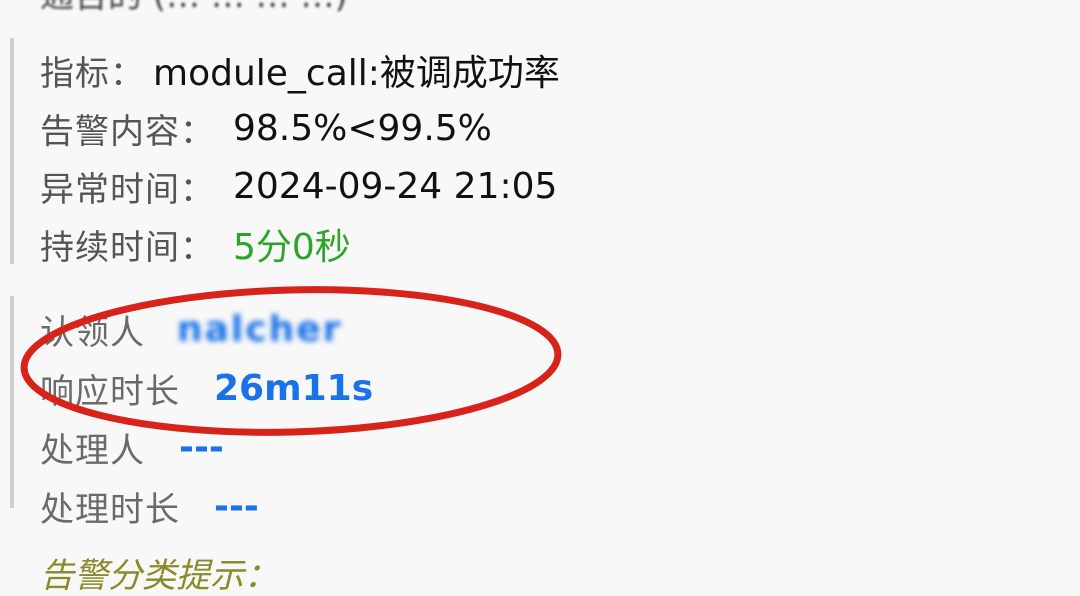  I want to click on abnormal-time-row: 异常时间： 2024-09-24 21:05, so click(300, 186).